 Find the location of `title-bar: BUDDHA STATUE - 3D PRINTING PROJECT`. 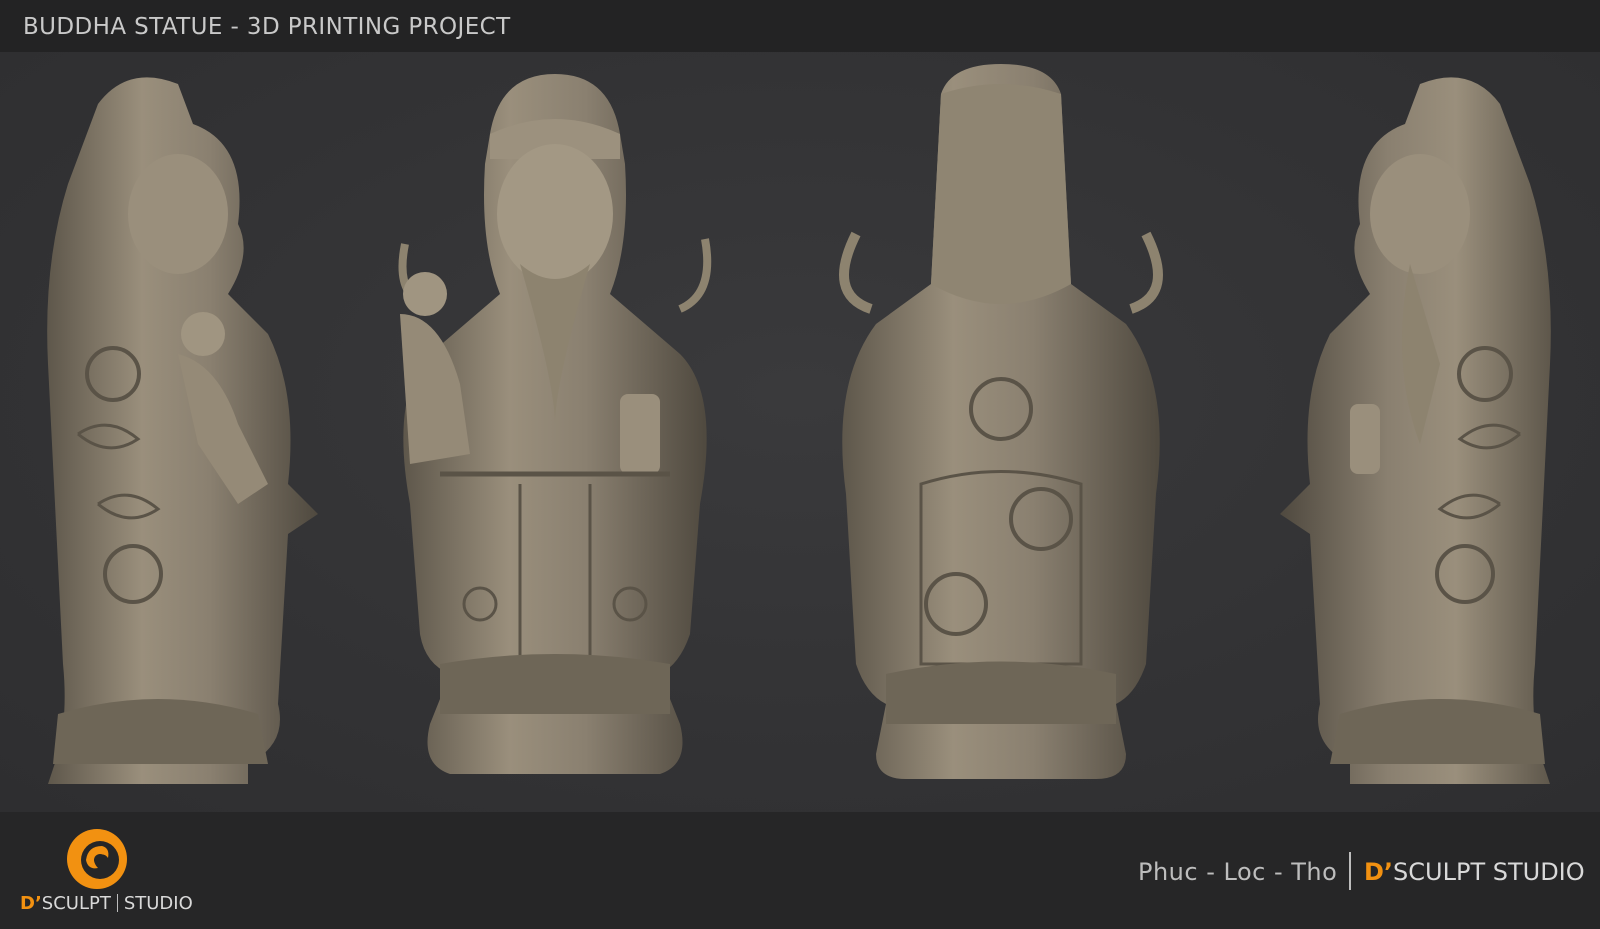

title-bar: BUDDHA STATUE - 3D PRINTING PROJECT is located at coordinates (800, 26).